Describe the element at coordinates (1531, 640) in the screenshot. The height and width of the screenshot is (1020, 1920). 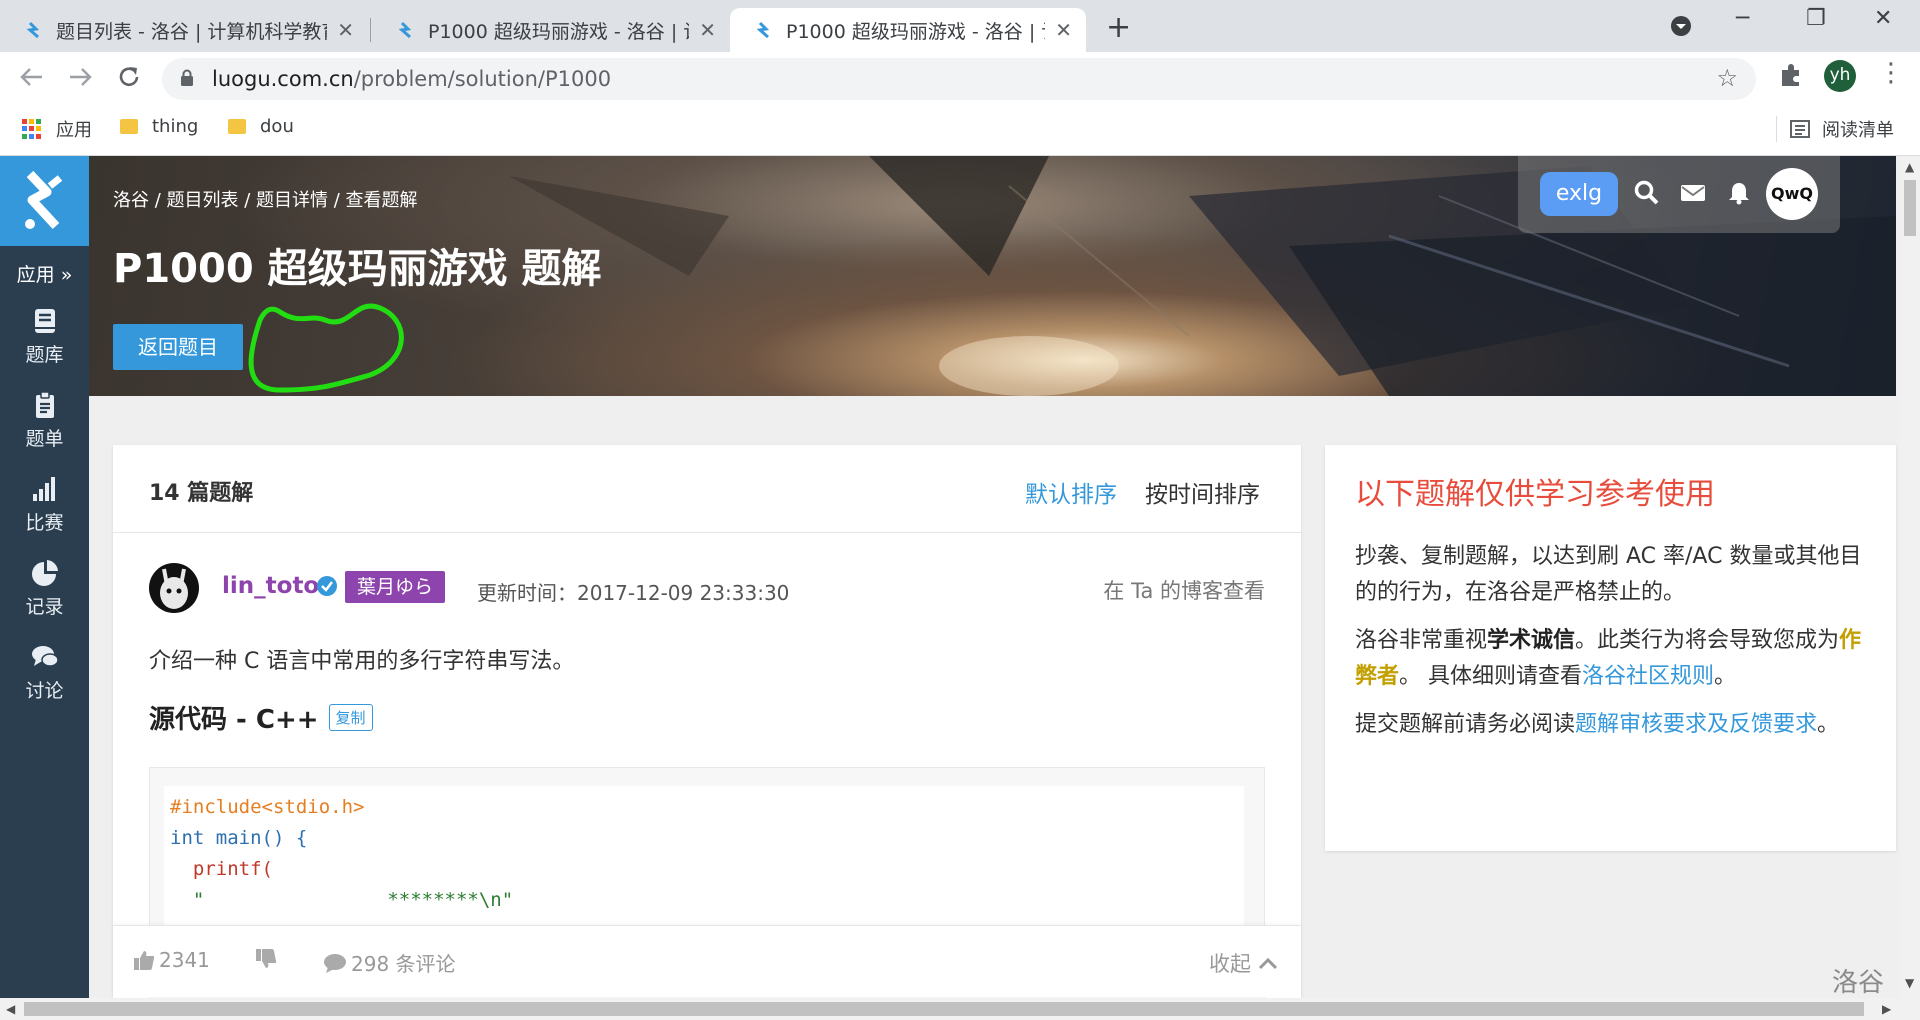
I see `notice-emphasis: 学术诚信` at that location.